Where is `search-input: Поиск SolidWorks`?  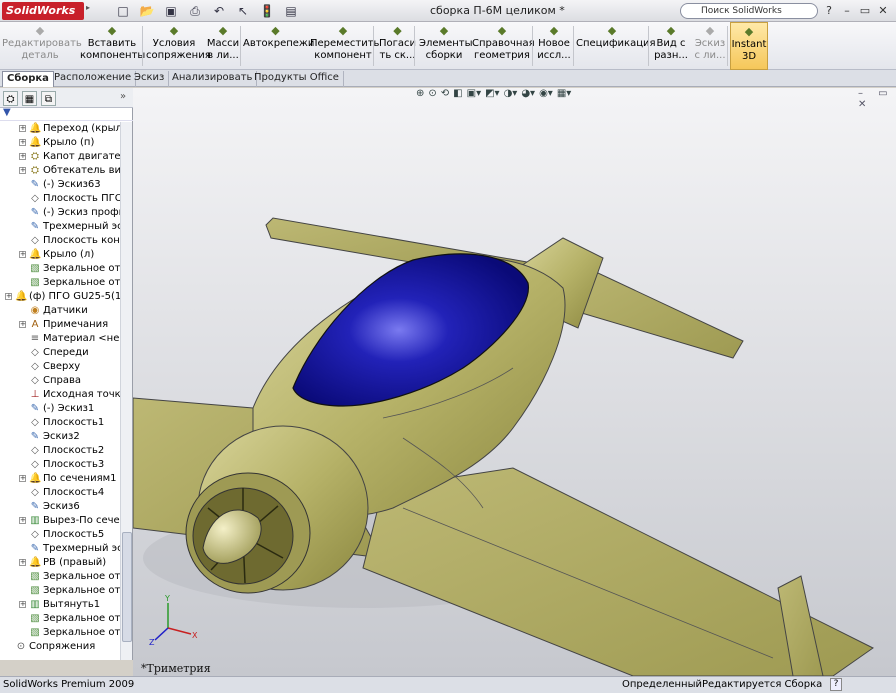
search-input: Поиск SolidWorks is located at coordinates (749, 11).